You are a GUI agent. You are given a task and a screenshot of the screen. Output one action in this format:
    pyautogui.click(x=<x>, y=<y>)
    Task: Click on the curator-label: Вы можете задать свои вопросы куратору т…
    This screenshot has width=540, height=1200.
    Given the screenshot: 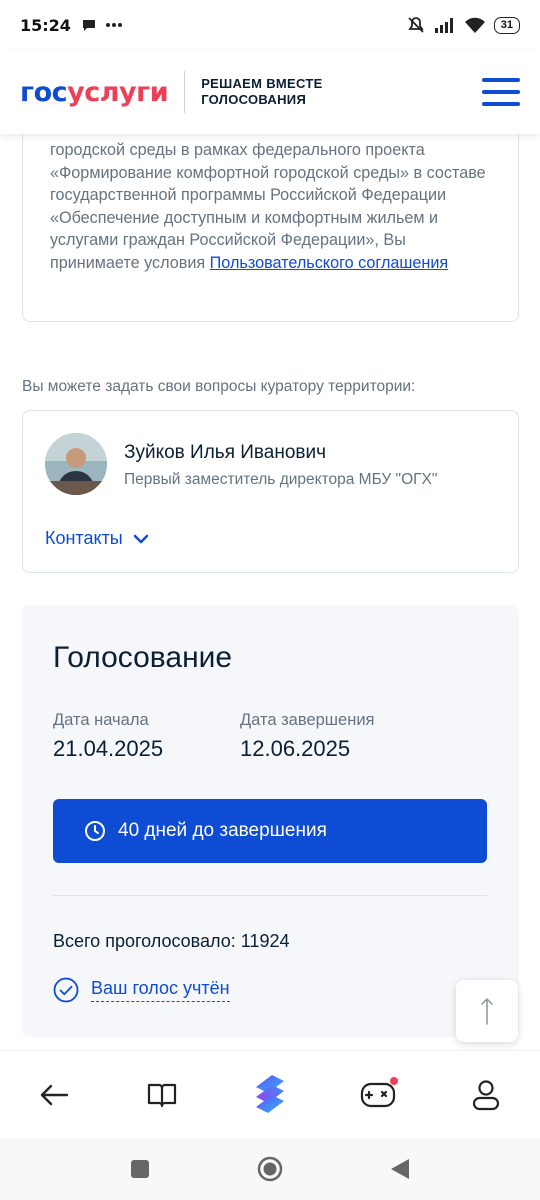 What is the action you would take?
    pyautogui.click(x=219, y=386)
    